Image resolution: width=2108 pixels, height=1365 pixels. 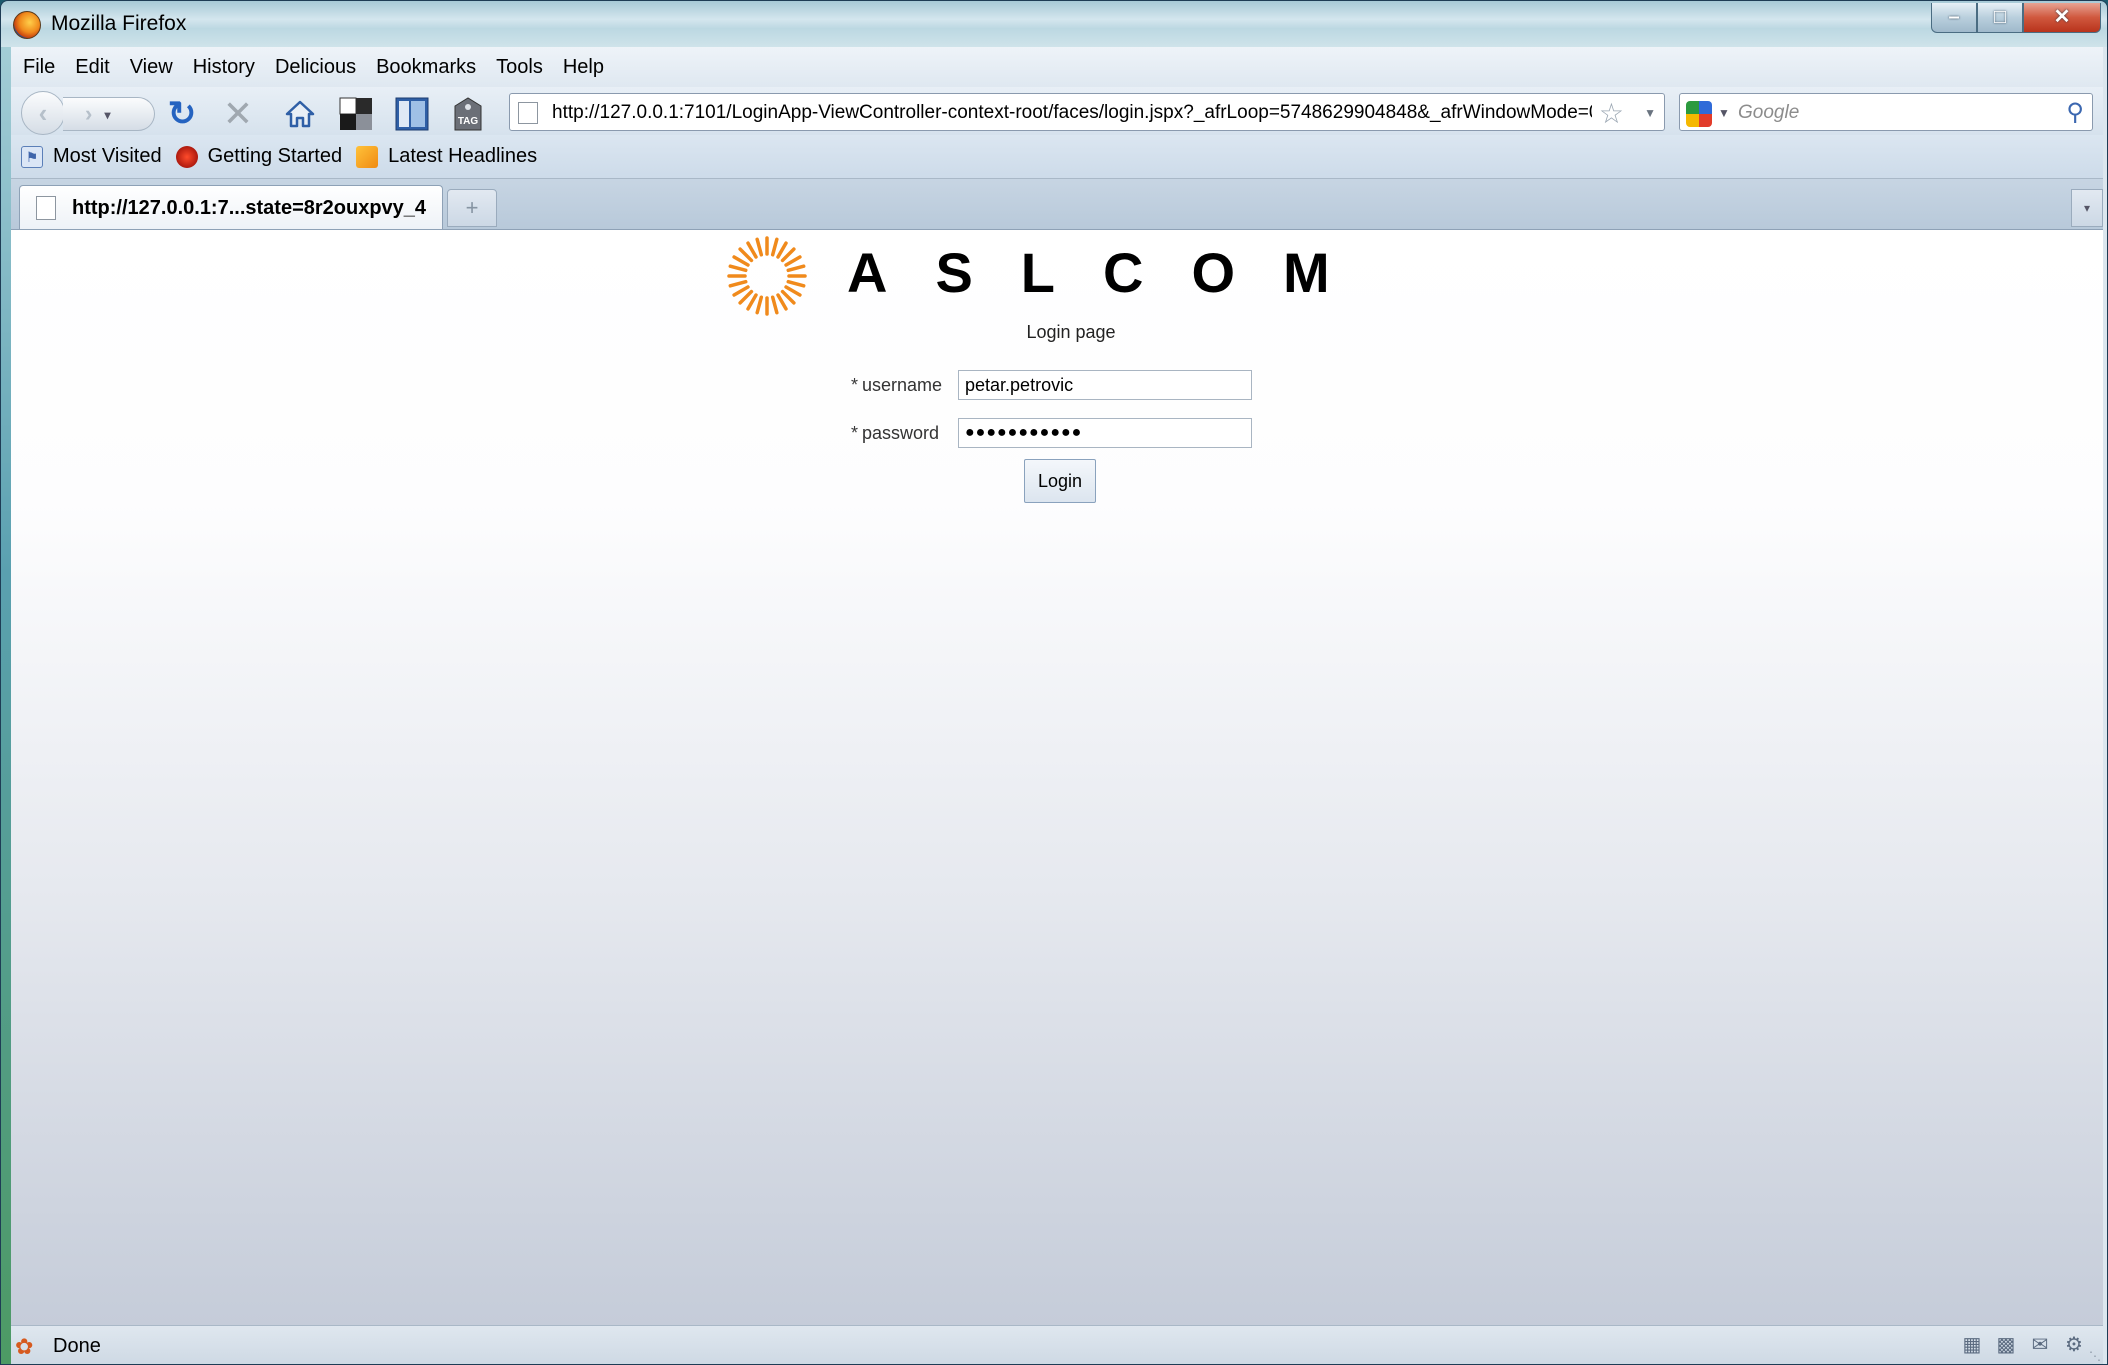 I want to click on username-field, so click(x=1105, y=385).